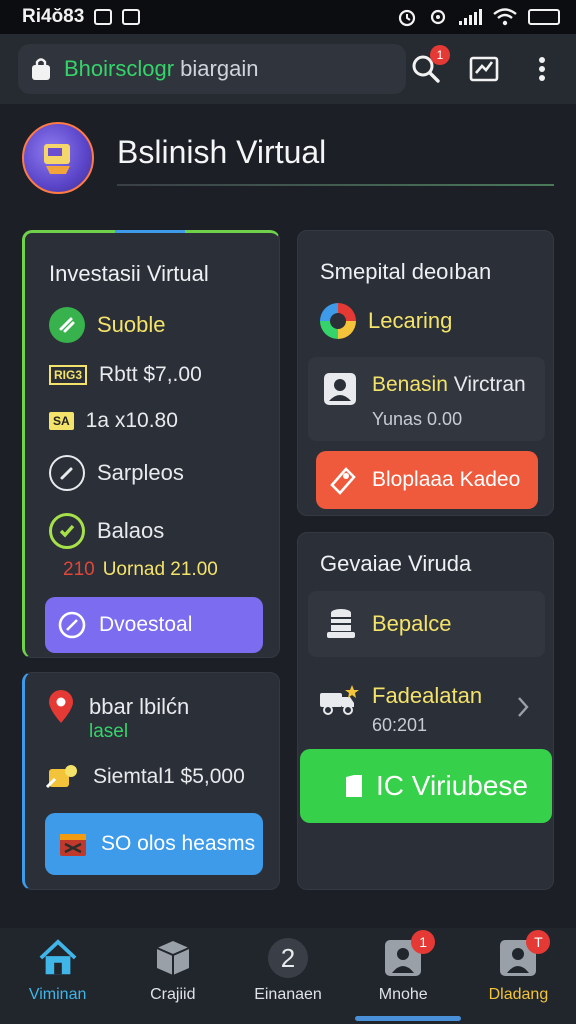 The width and height of the screenshot is (576, 1024). What do you see at coordinates (417, 419) in the screenshot?
I see `learning-item-sub: Yunas 0.00` at bounding box center [417, 419].